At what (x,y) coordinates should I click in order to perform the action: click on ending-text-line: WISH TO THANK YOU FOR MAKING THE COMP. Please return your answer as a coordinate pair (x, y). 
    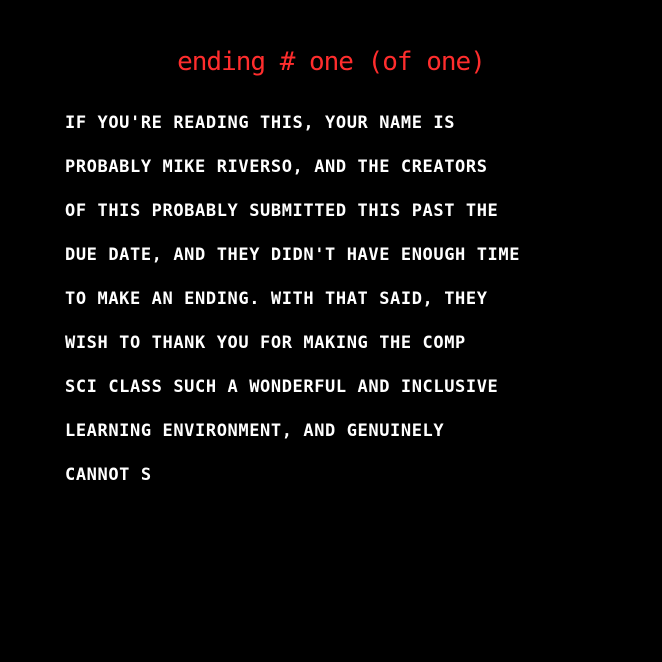
    Looking at the image, I should click on (265, 343).